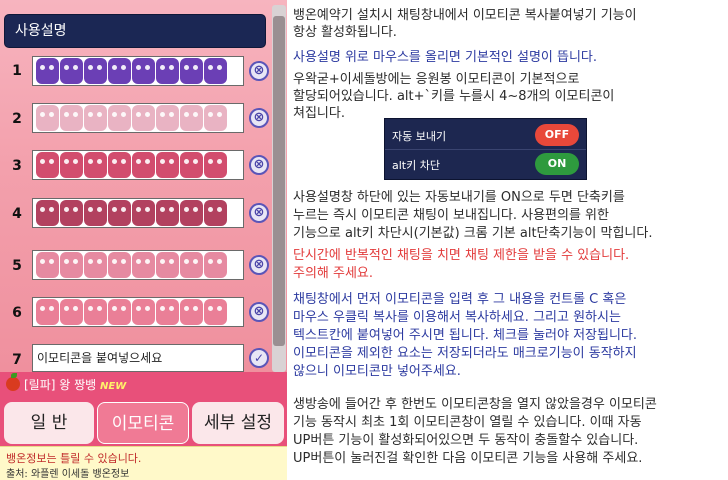  I want to click on delete-slot-2-button: ⊗, so click(259, 118).